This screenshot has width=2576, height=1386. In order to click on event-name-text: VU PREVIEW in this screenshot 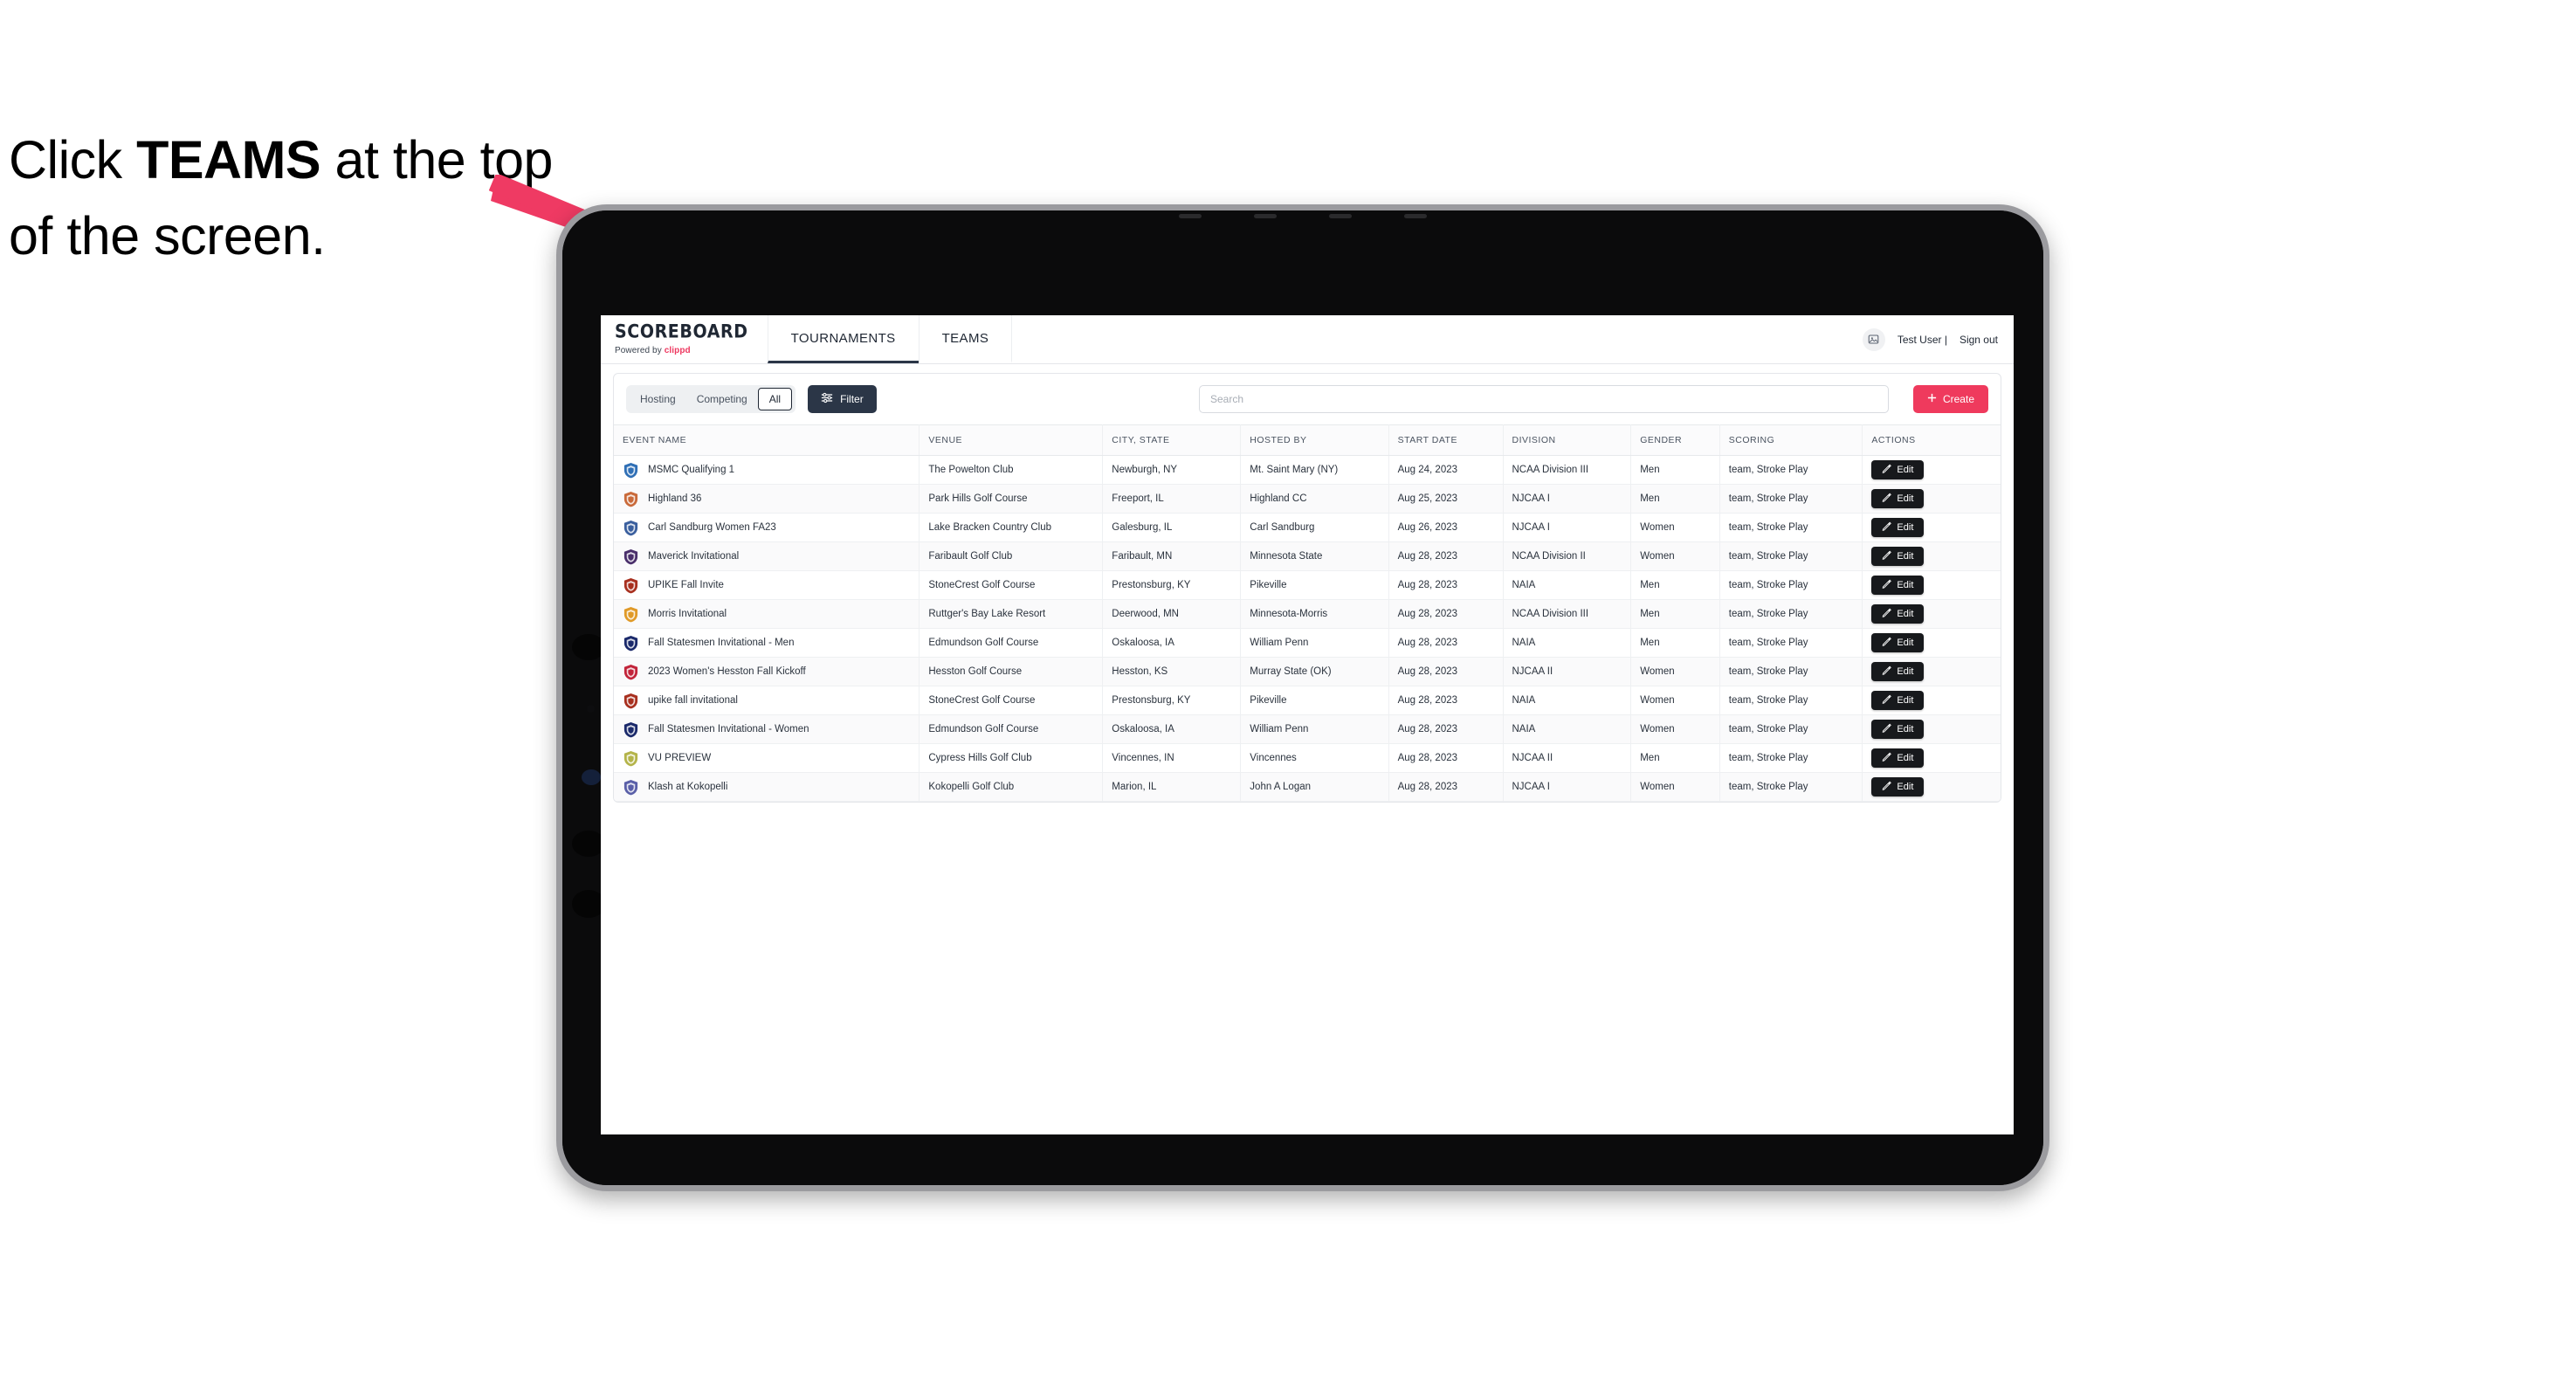, I will do `click(680, 758)`.